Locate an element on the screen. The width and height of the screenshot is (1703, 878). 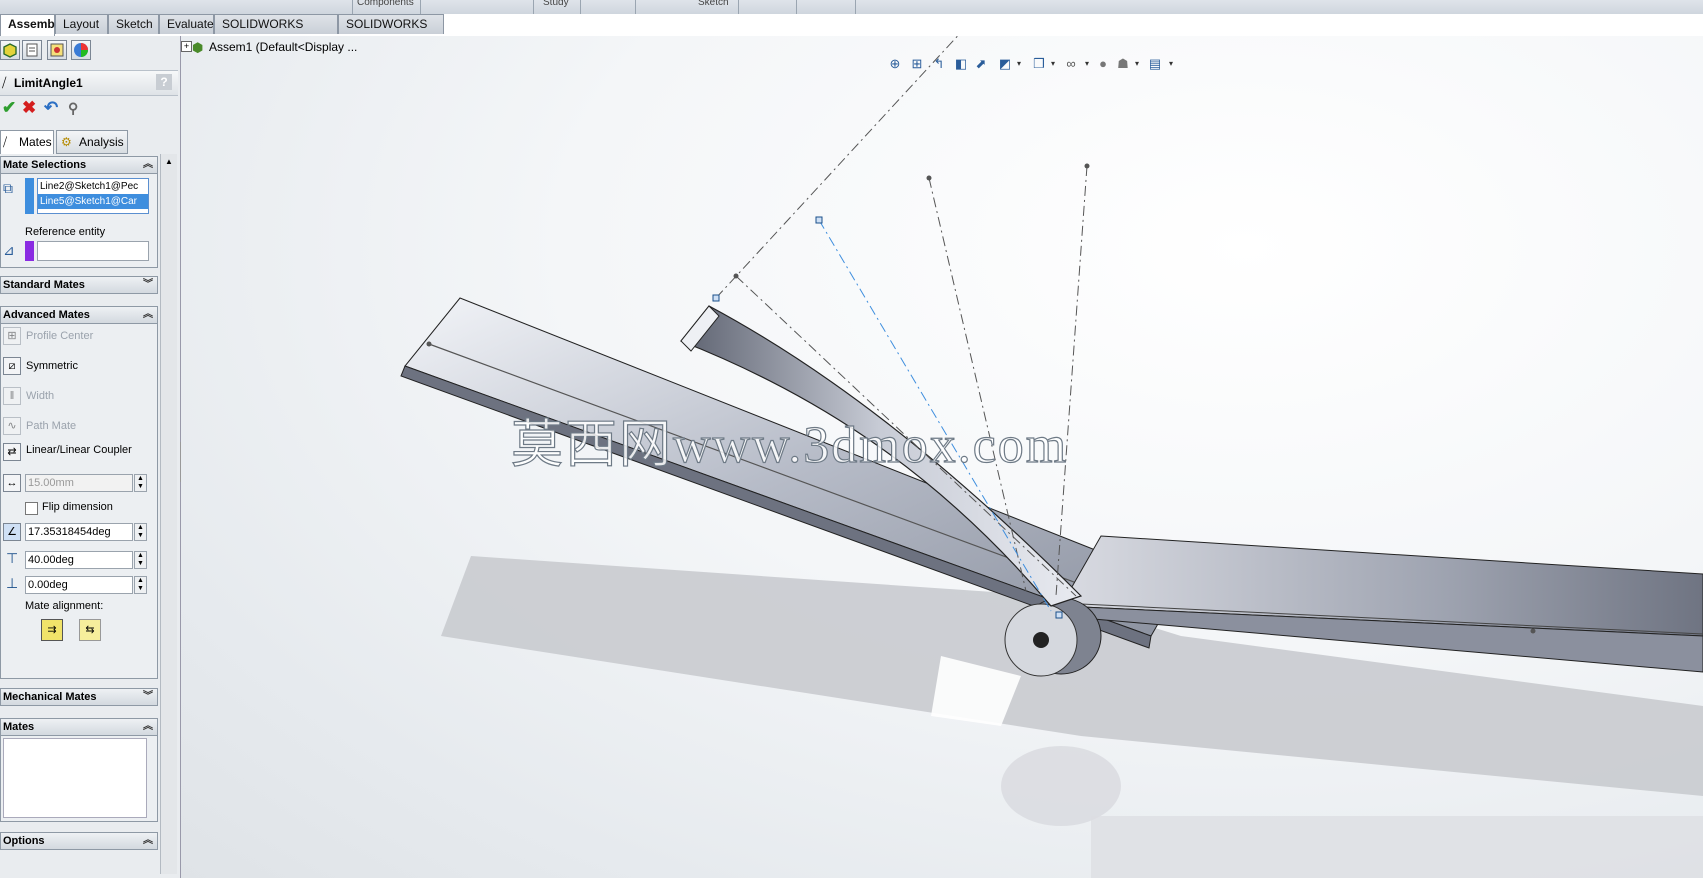
advanced-mates-header: Advanced Mates ︽ is located at coordinates (79, 315).